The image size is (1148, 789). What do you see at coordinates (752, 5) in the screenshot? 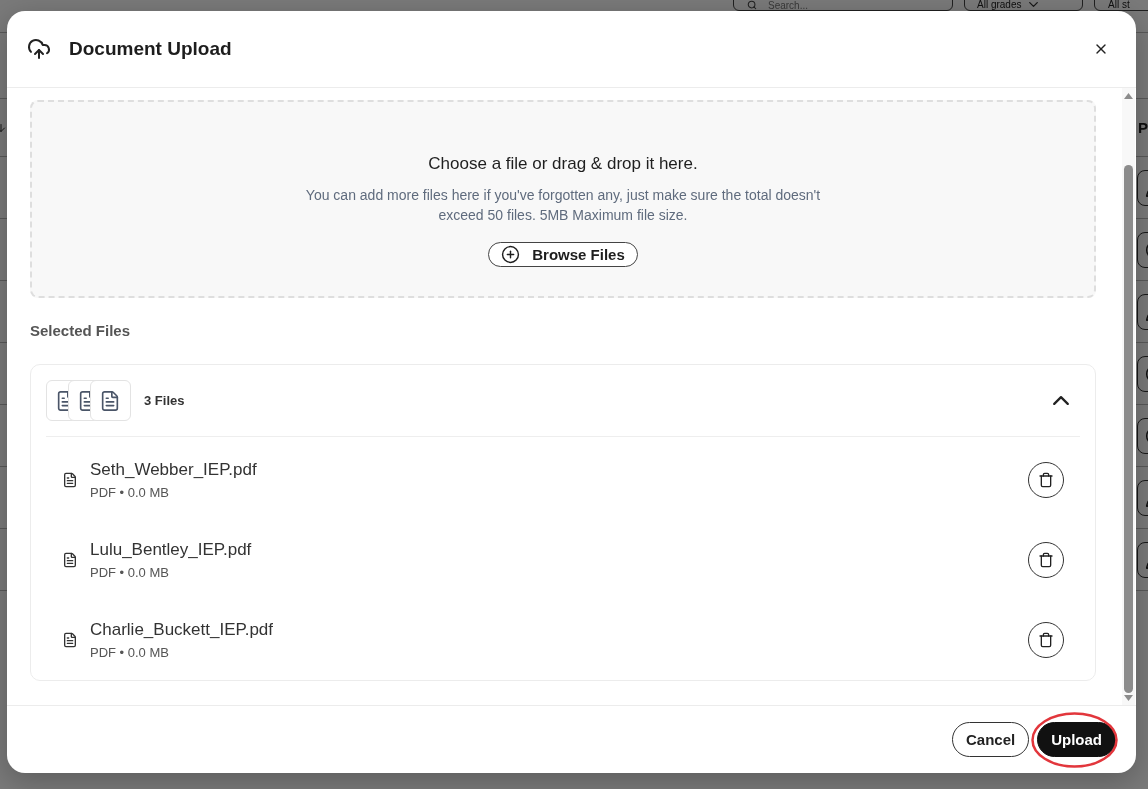
I see `search-icon` at bounding box center [752, 5].